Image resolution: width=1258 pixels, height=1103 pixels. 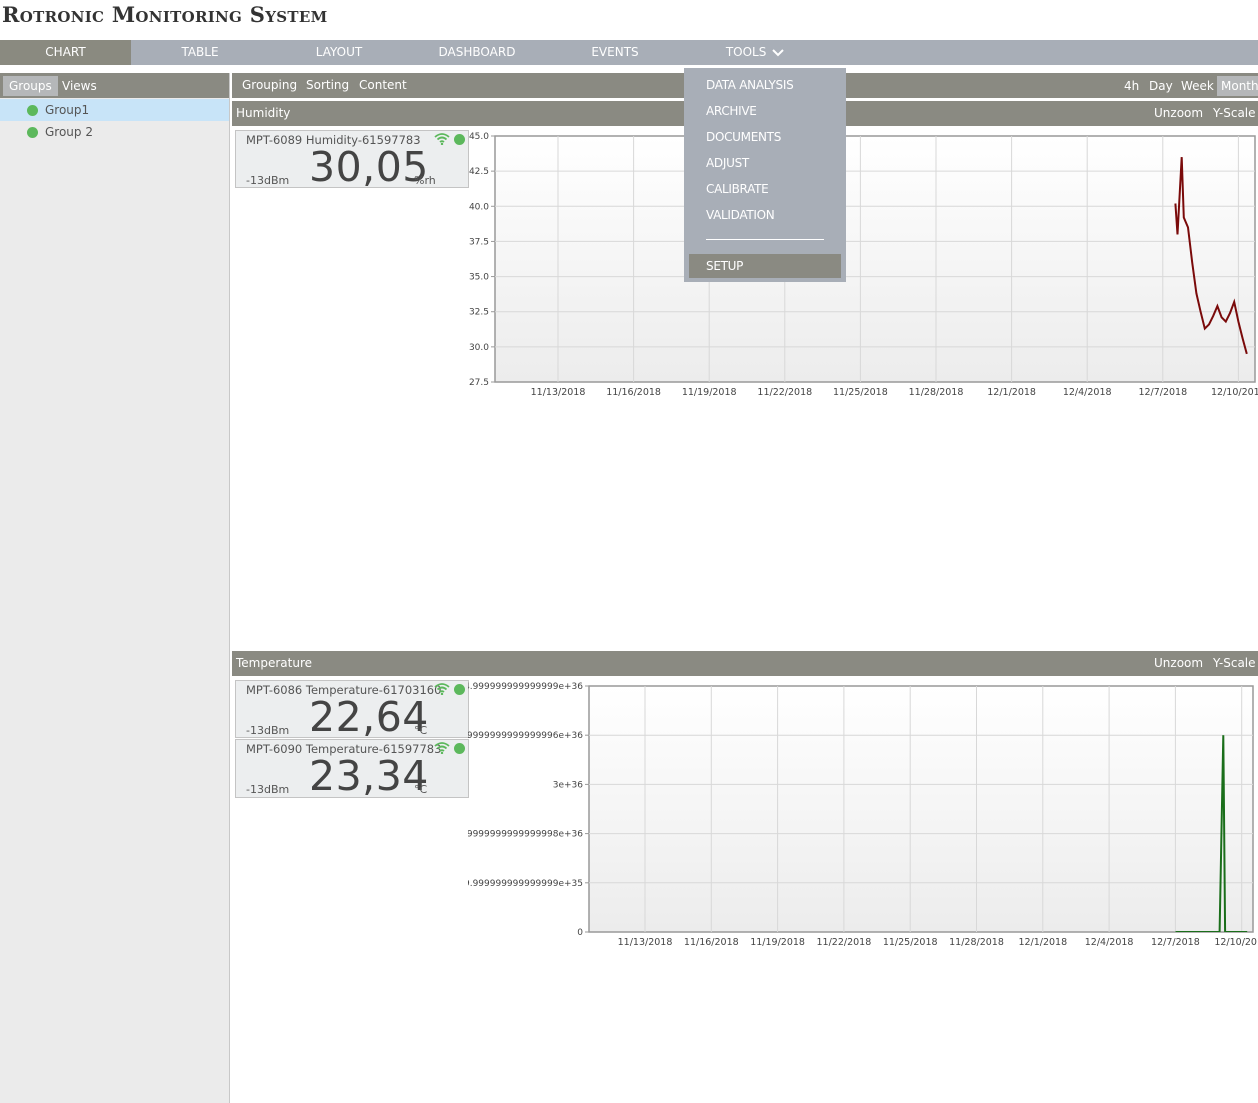 What do you see at coordinates (69, 132) in the screenshot?
I see `sidebar-item-label: Group 2` at bounding box center [69, 132].